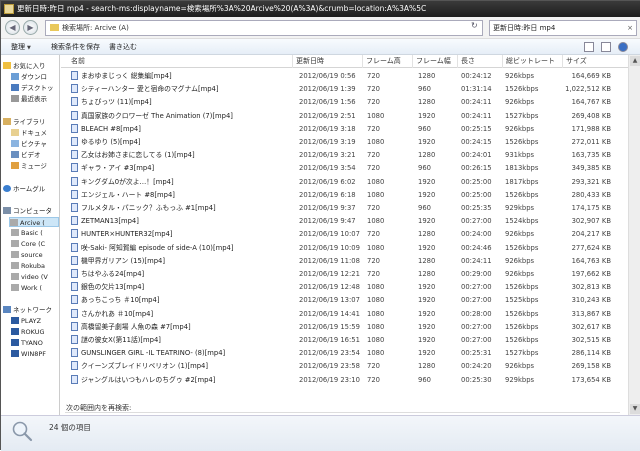  I want to click on nav-item-videos: ビデオ, so click(26, 155).